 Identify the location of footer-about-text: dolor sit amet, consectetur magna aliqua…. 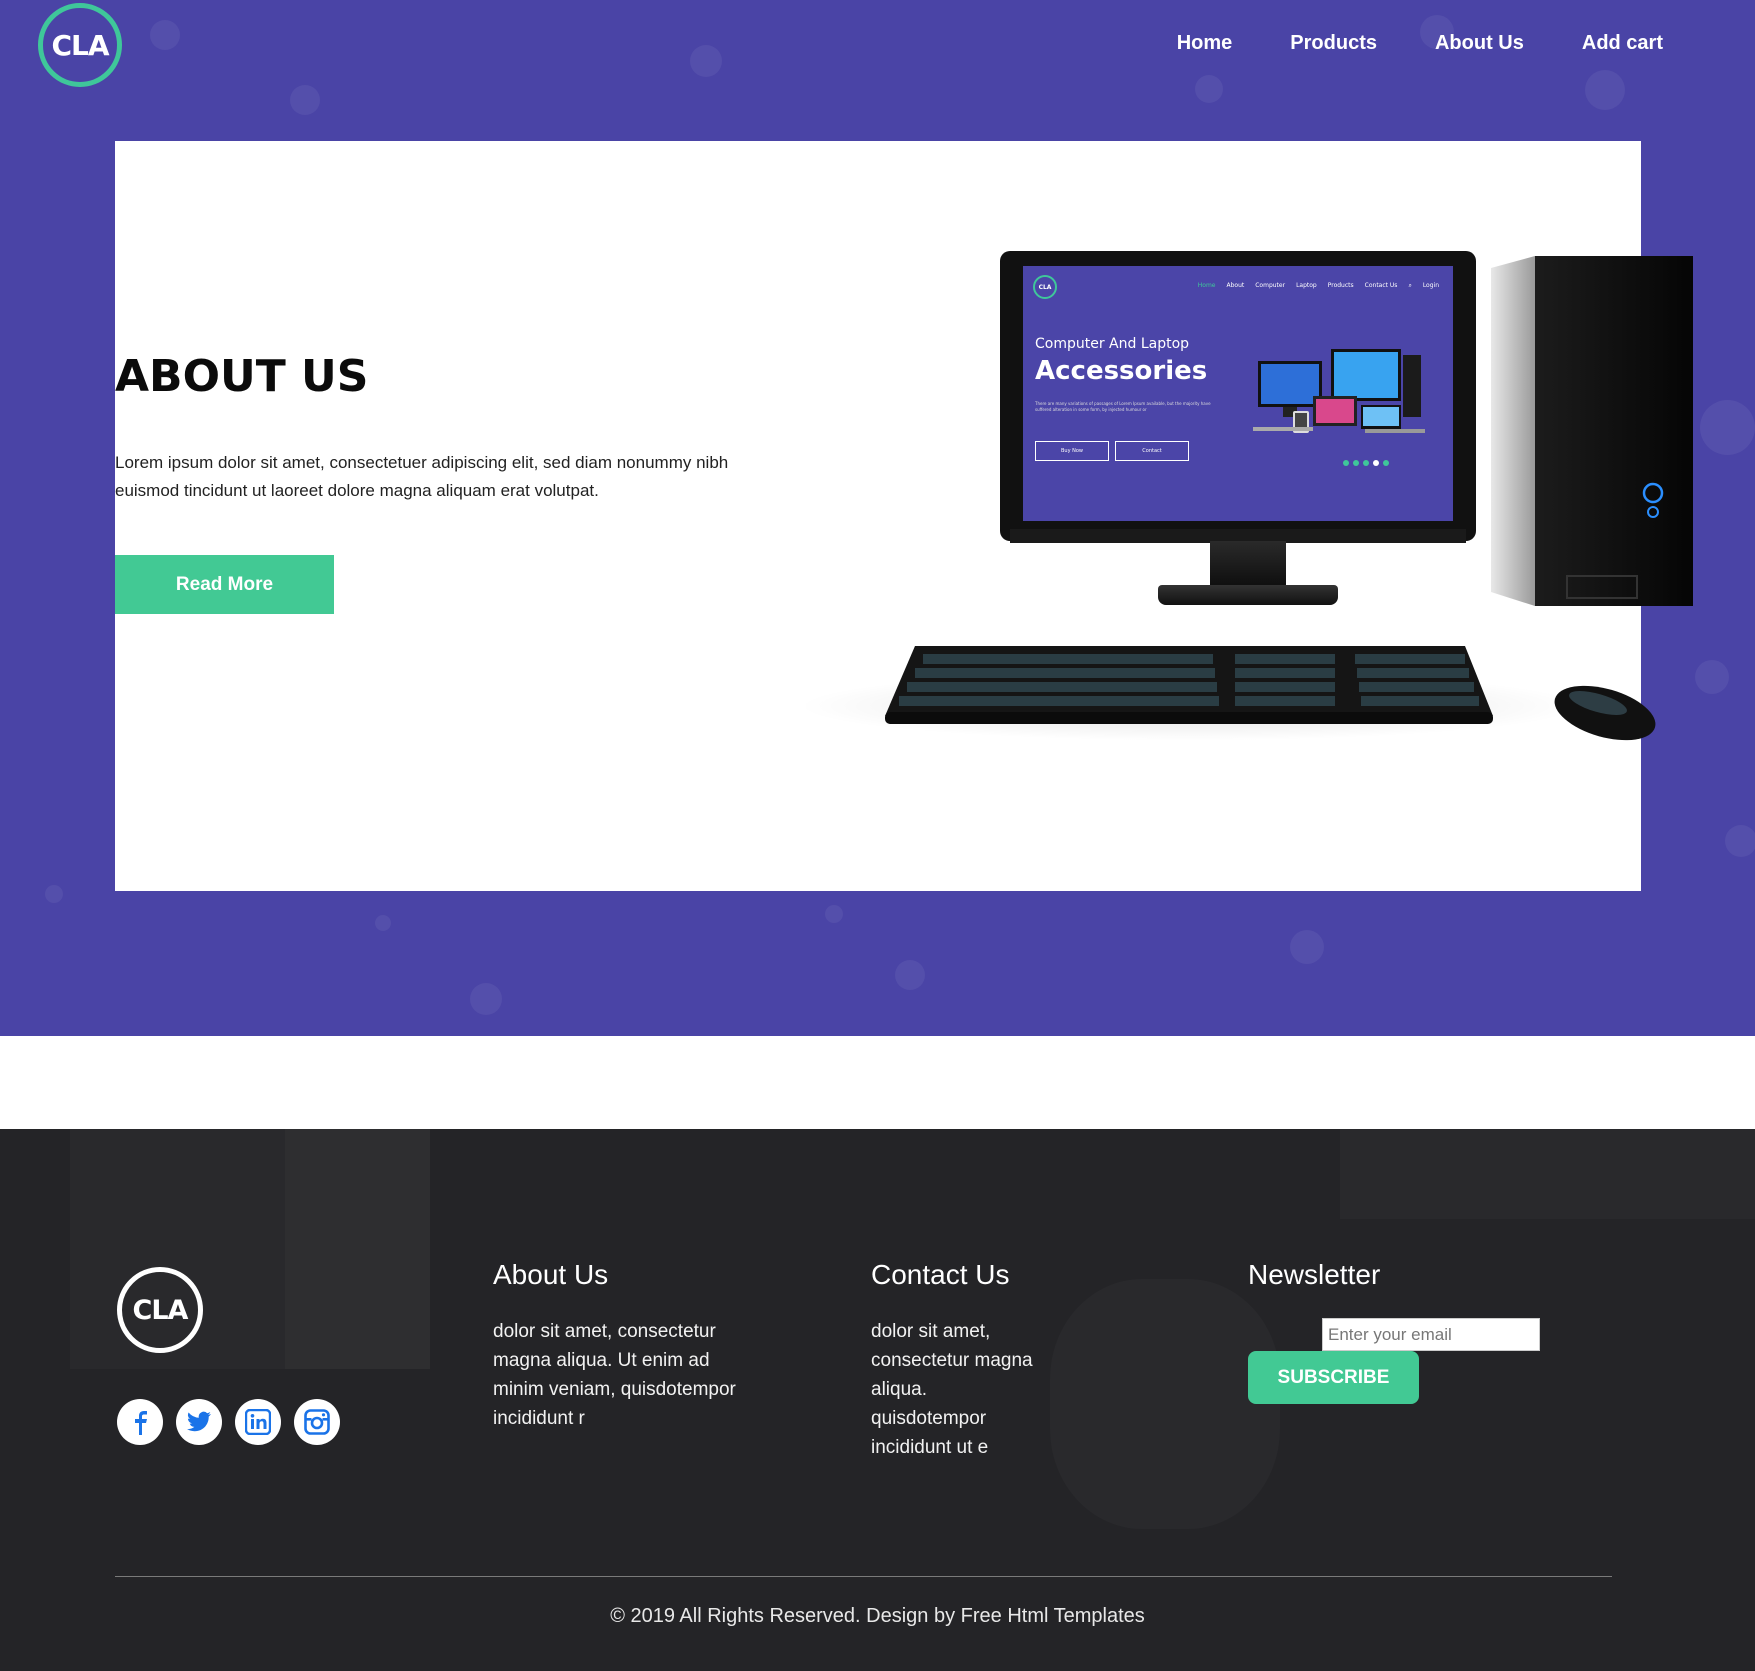
(614, 1375).